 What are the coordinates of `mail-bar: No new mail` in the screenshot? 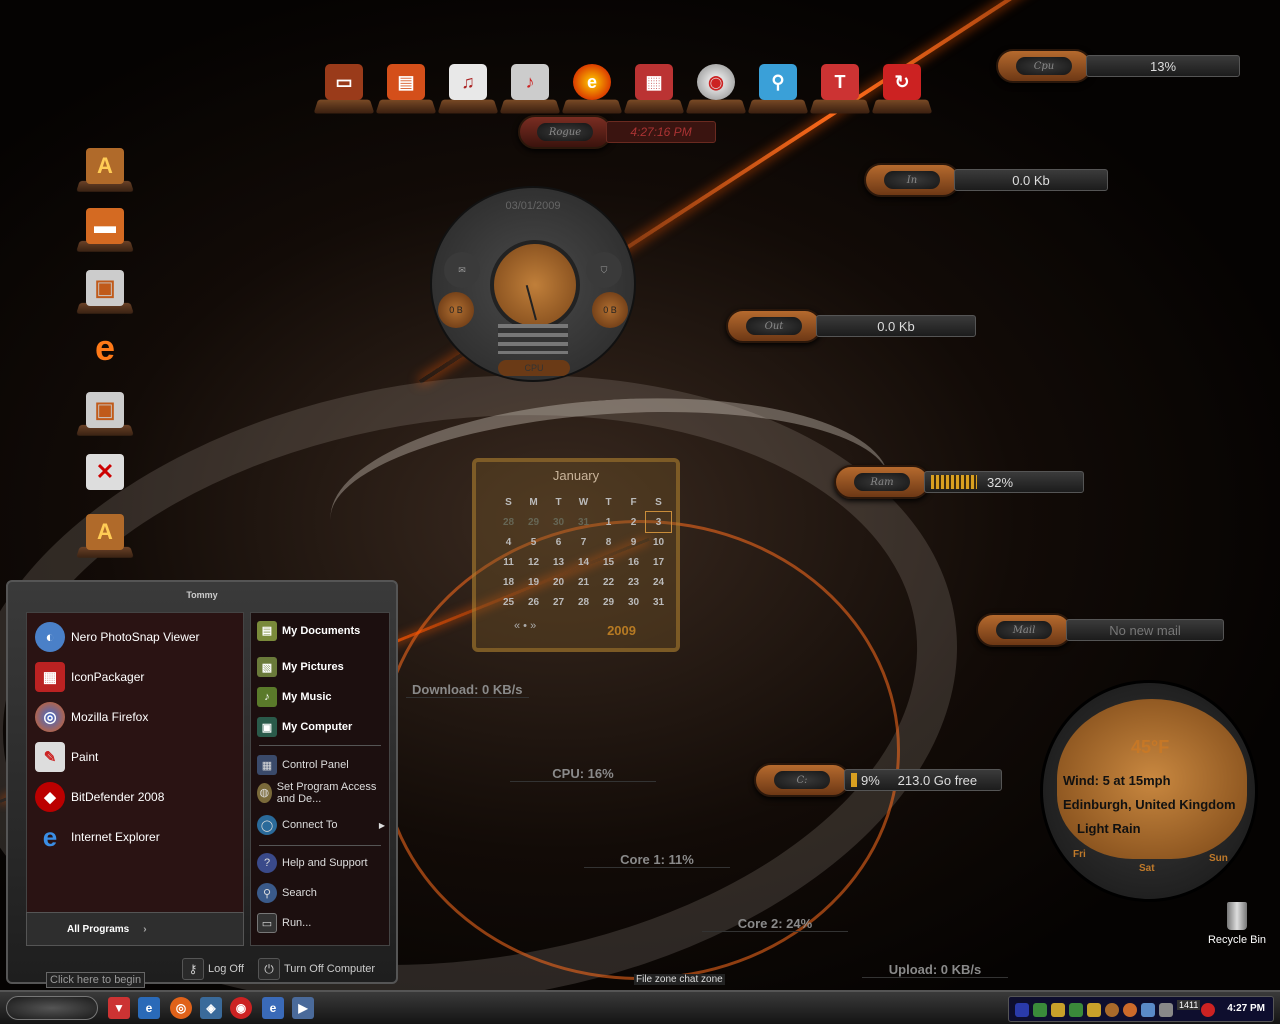 It's located at (1145, 630).